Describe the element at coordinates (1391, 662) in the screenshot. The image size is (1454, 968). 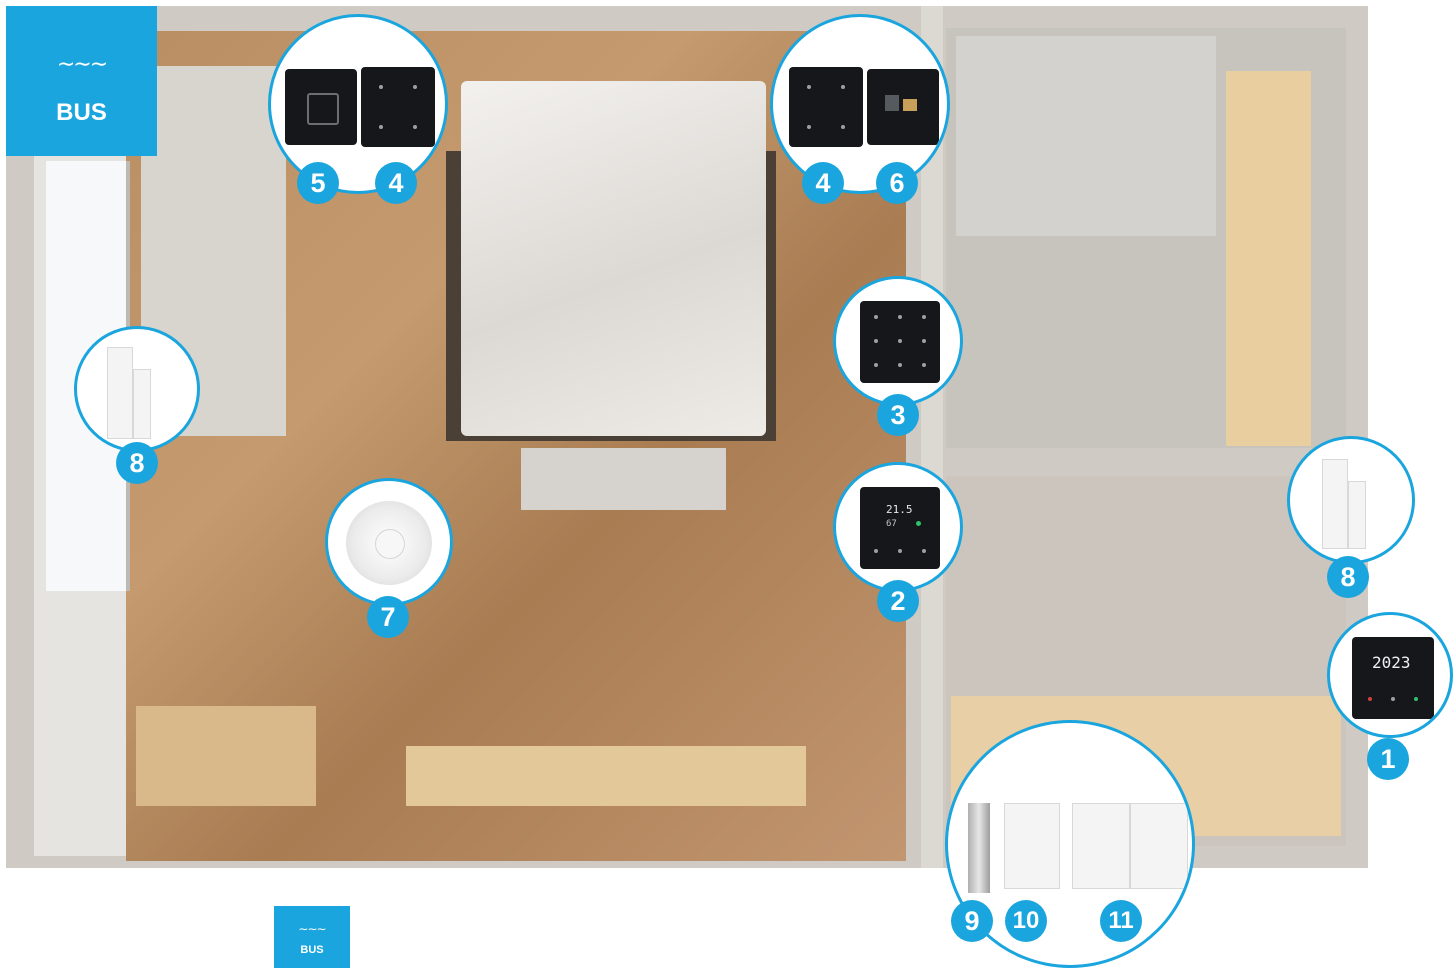
I see `display-readout: 2023` at that location.